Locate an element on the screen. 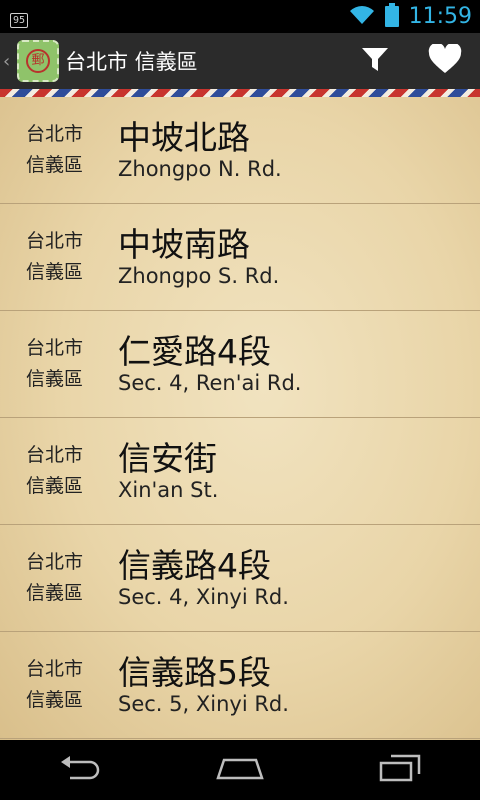 The width and height of the screenshot is (480, 800). filter-button is located at coordinates (375, 61).